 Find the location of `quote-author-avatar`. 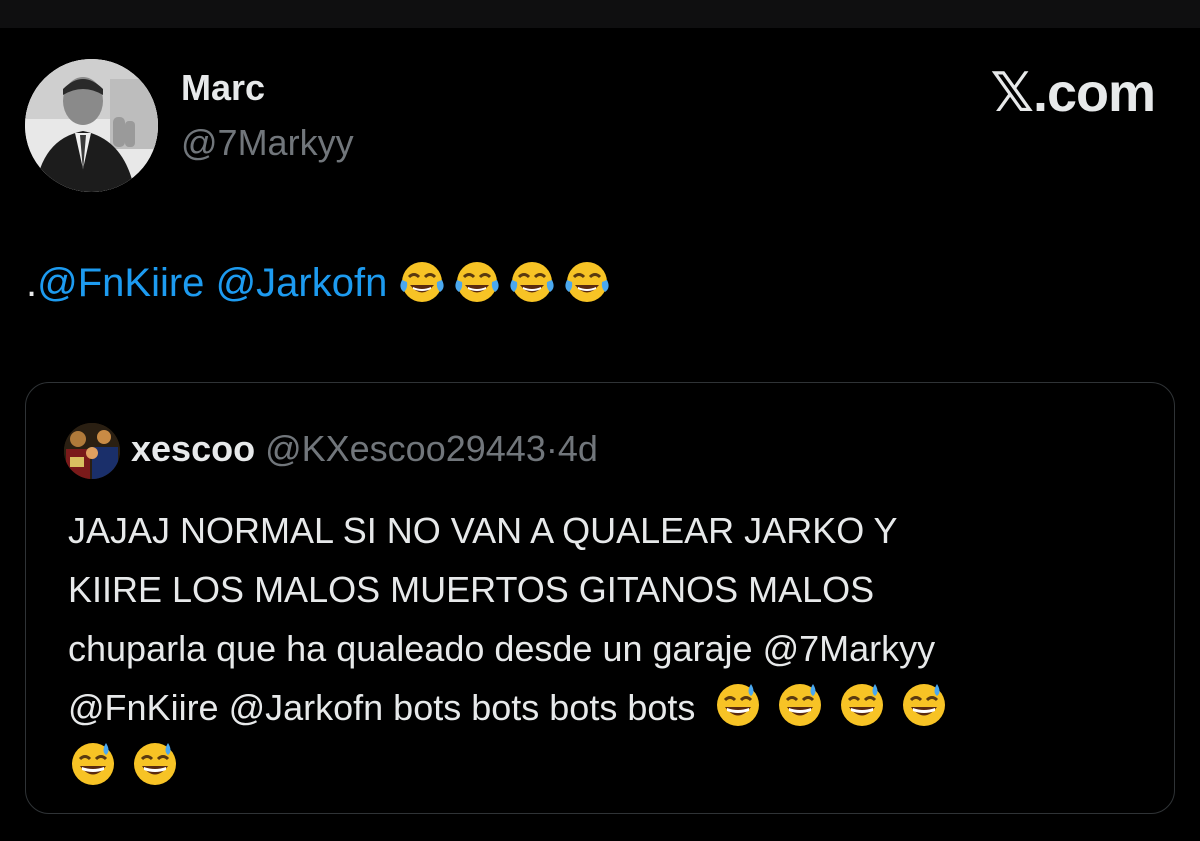

quote-author-avatar is located at coordinates (92, 451).